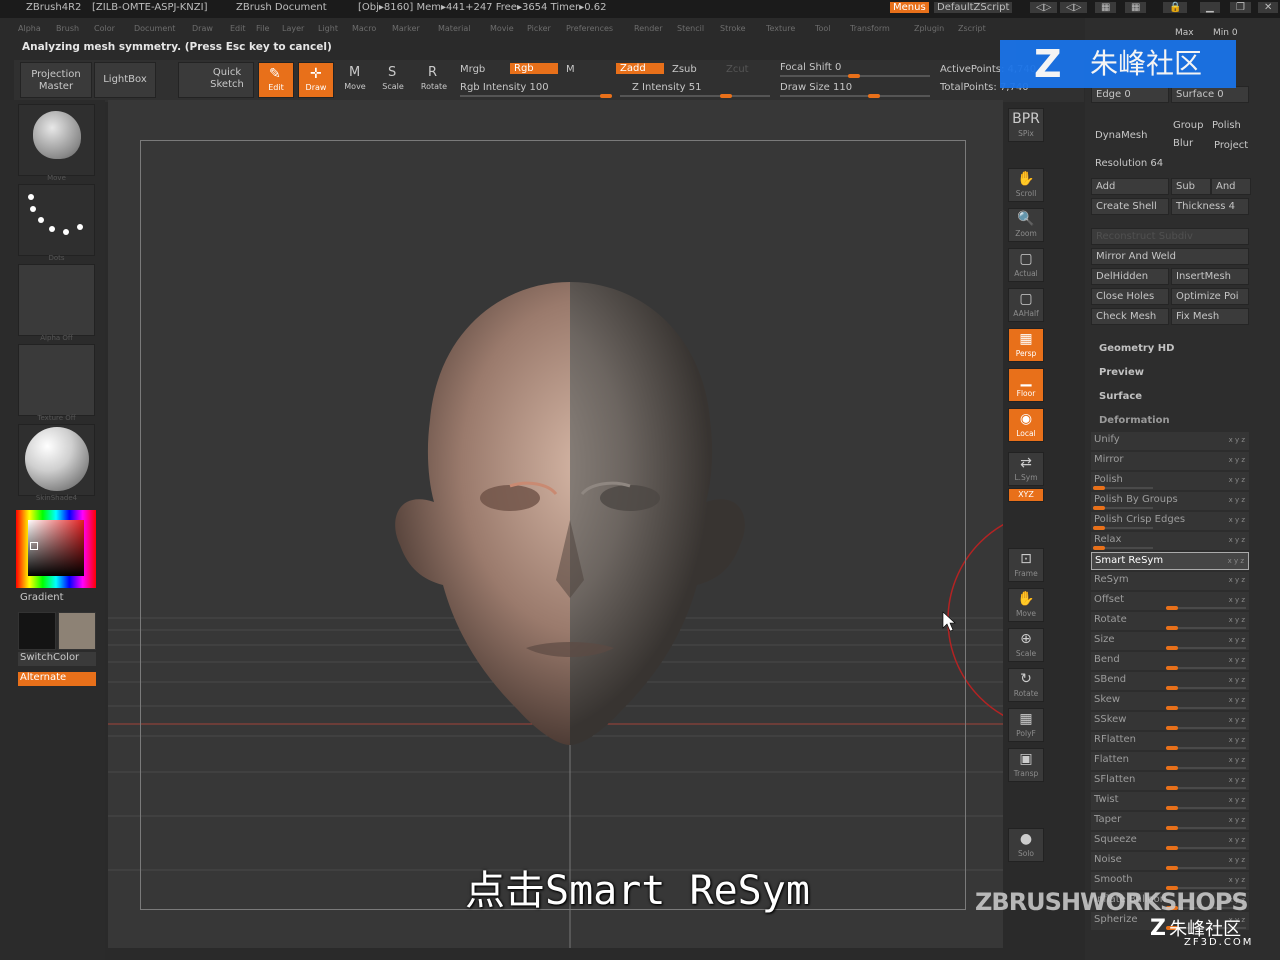 This screenshot has height=960, width=1280. I want to click on layout-icon: ◁▷, so click(1044, 7).